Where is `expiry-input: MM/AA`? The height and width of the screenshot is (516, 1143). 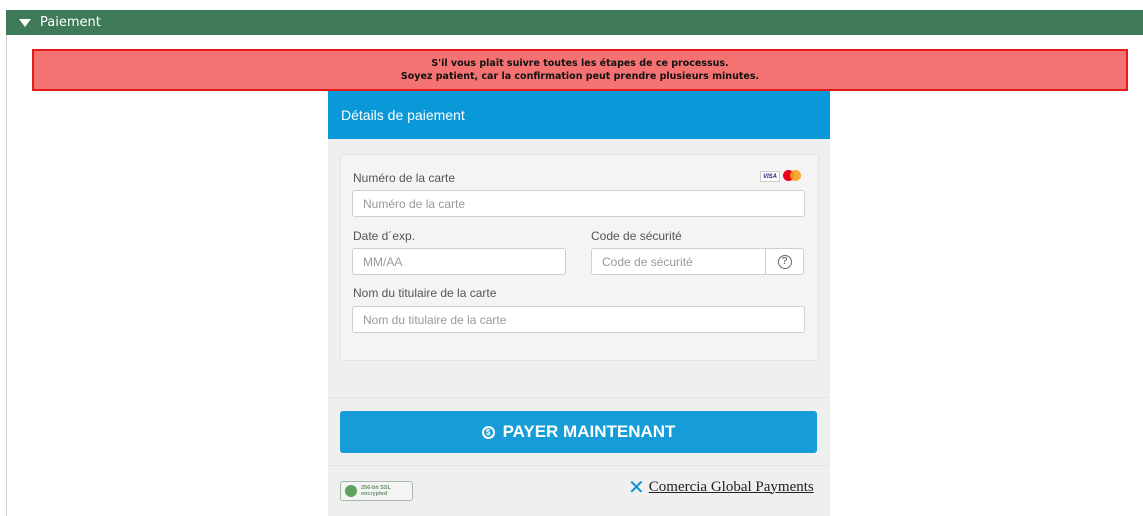
expiry-input: MM/AA is located at coordinates (459, 261).